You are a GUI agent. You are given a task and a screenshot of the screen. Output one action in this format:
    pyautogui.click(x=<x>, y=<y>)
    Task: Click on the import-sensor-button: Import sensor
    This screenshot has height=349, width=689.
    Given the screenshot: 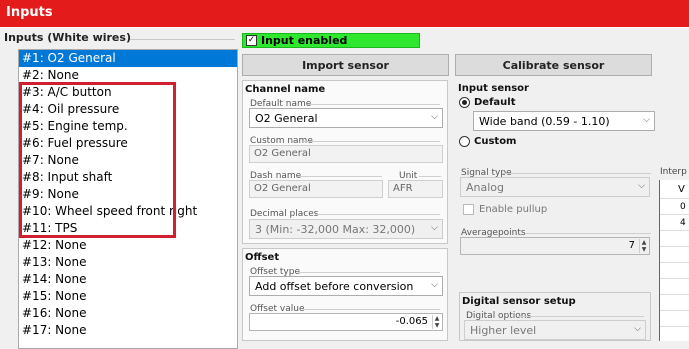 What is the action you would take?
    pyautogui.click(x=345, y=65)
    